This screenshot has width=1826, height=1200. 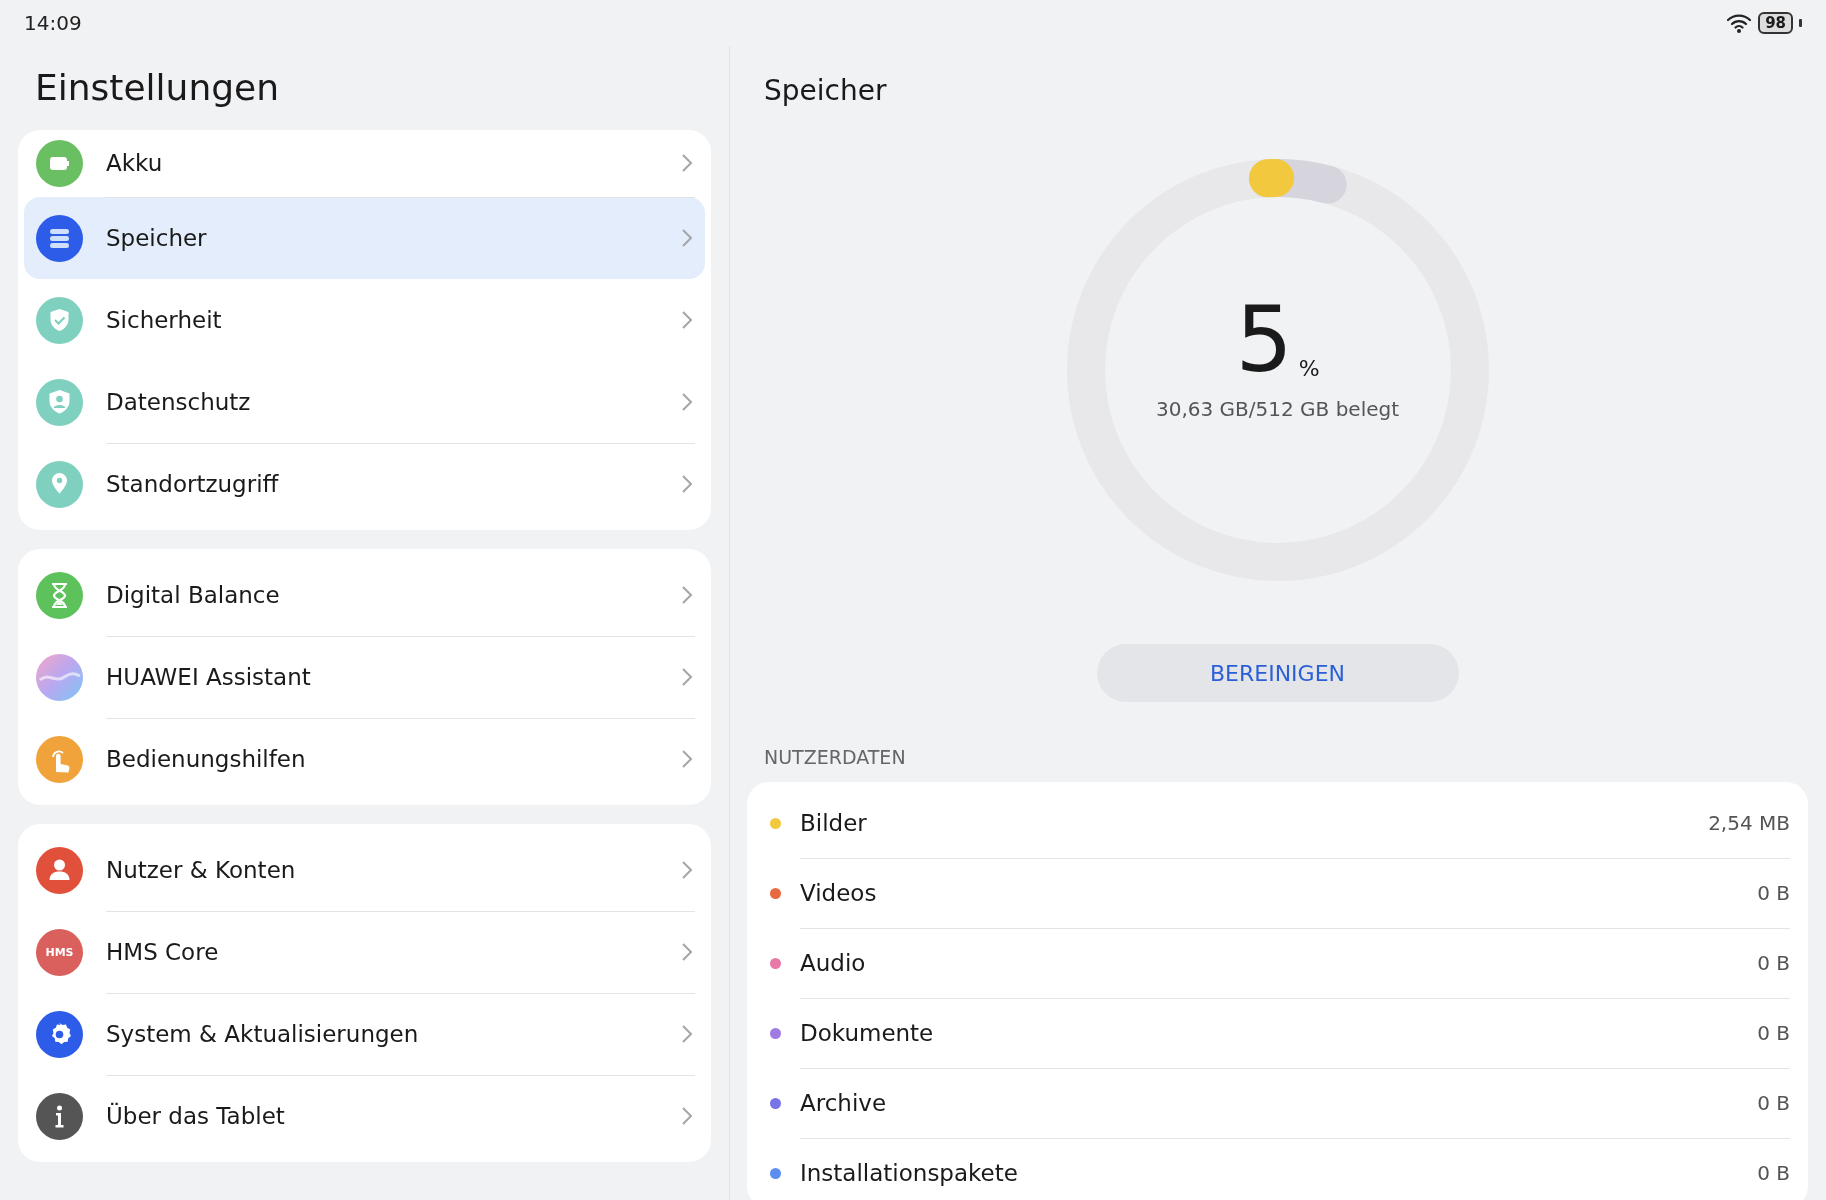 I want to click on location-pin-icon, so click(x=59, y=484).